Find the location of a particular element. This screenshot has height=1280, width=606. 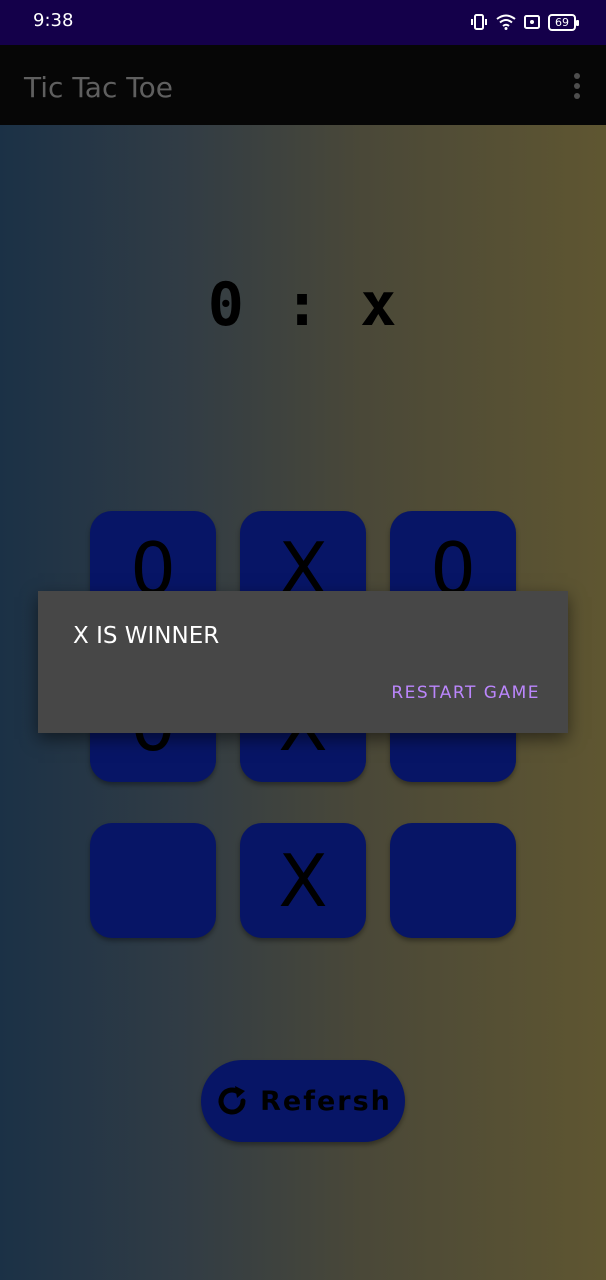

battery-icon: 69 is located at coordinates (563, 22).